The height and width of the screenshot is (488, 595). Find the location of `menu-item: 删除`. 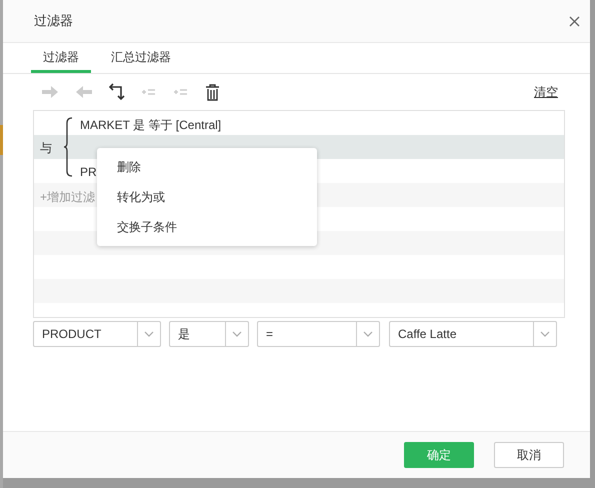

menu-item: 删除 is located at coordinates (207, 167).